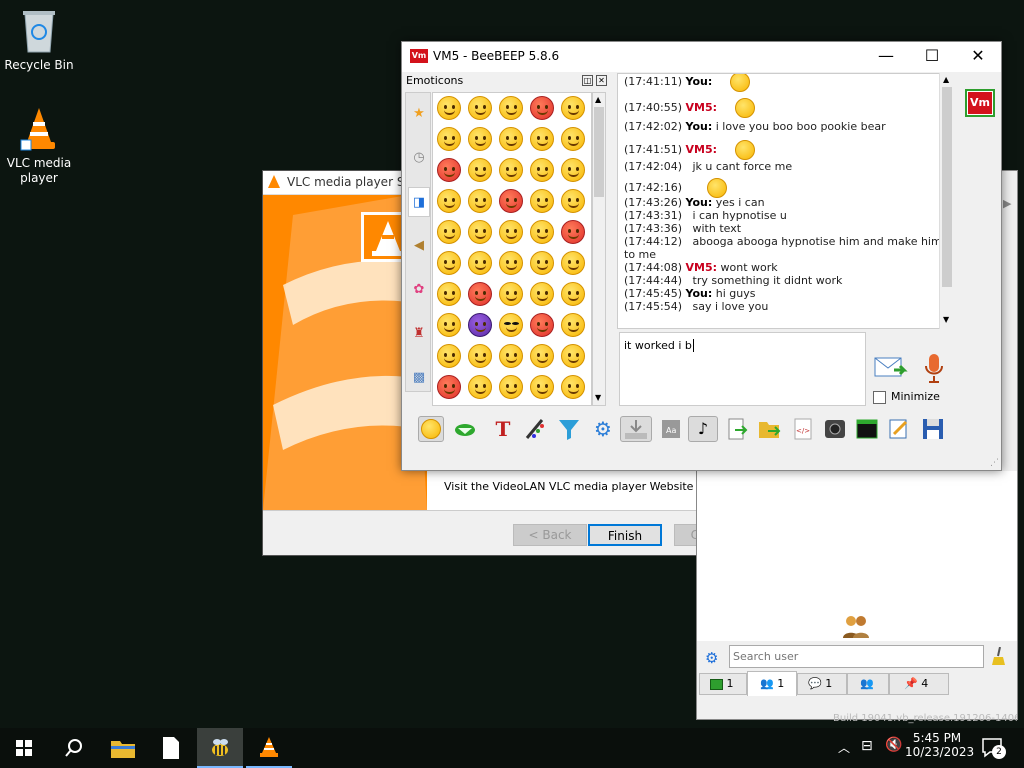 This screenshot has width=1024, height=768. What do you see at coordinates (601, 80) in the screenshot?
I see `panel-close-icon: ✕` at bounding box center [601, 80].